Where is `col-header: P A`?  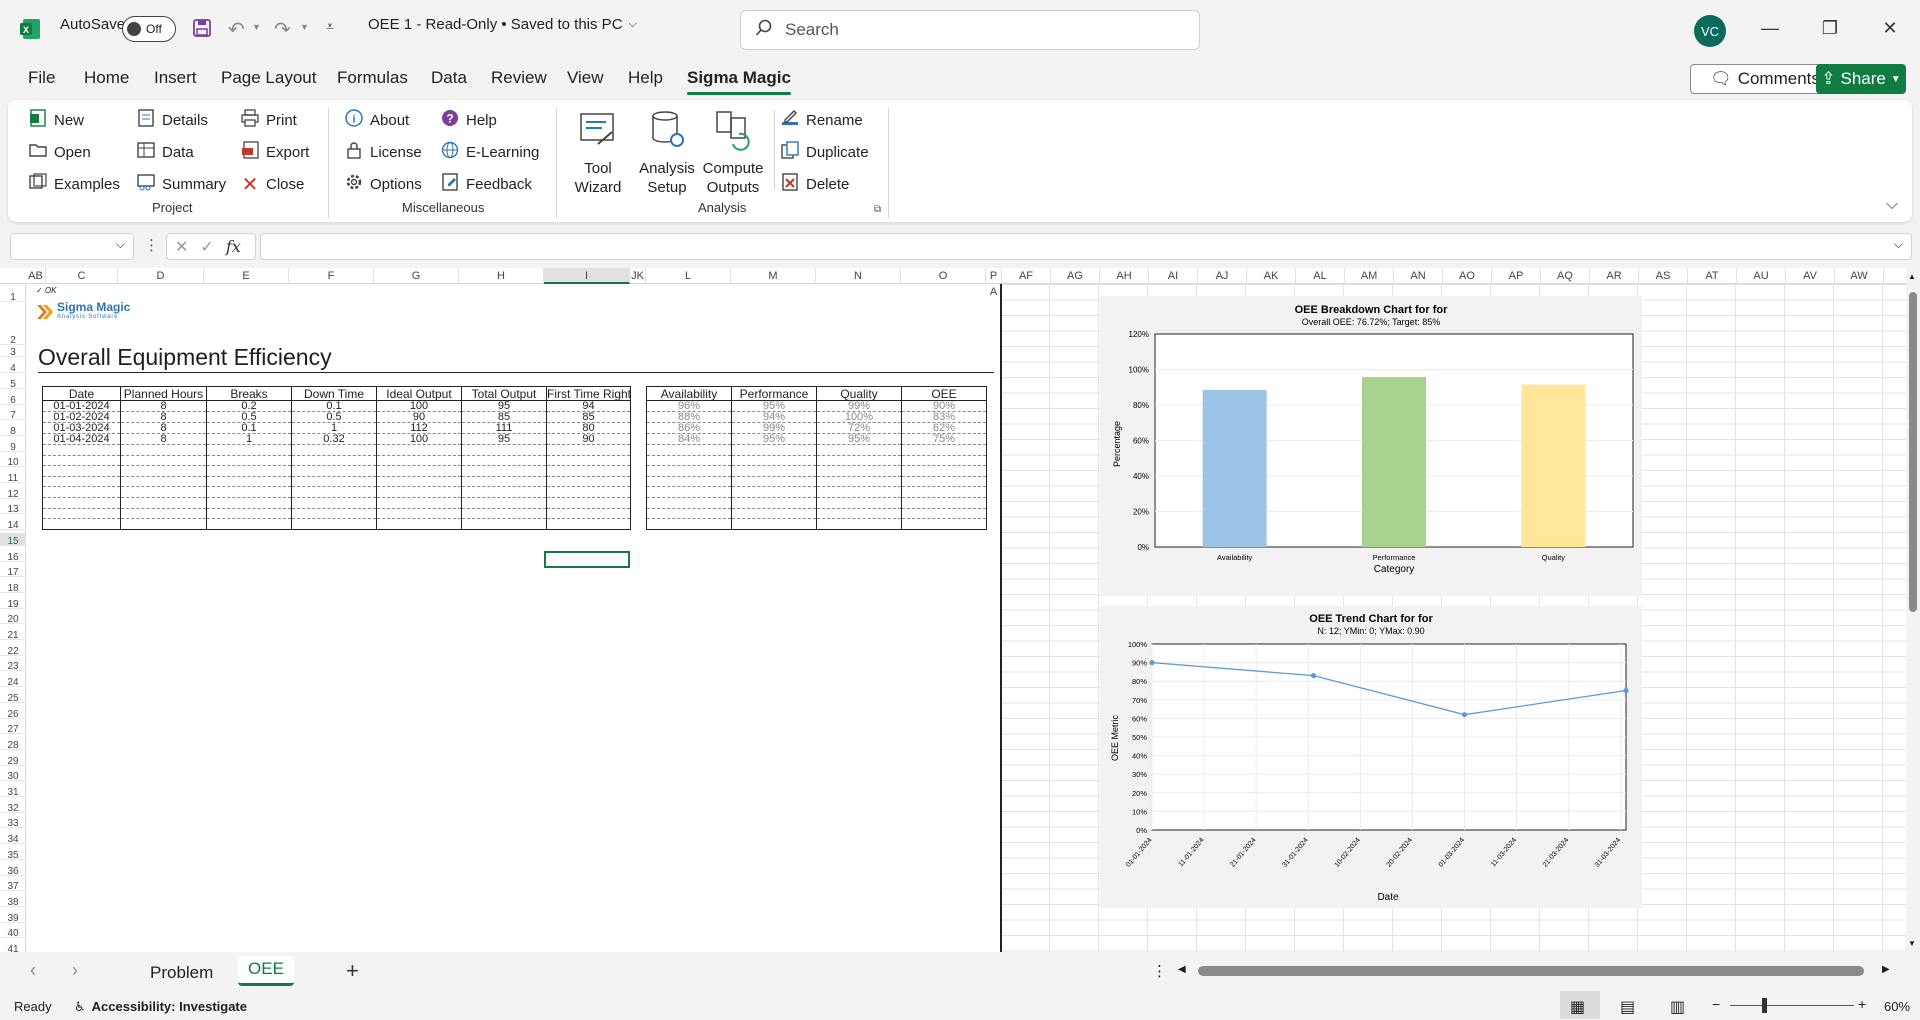
col-header: P A is located at coordinates (994, 283).